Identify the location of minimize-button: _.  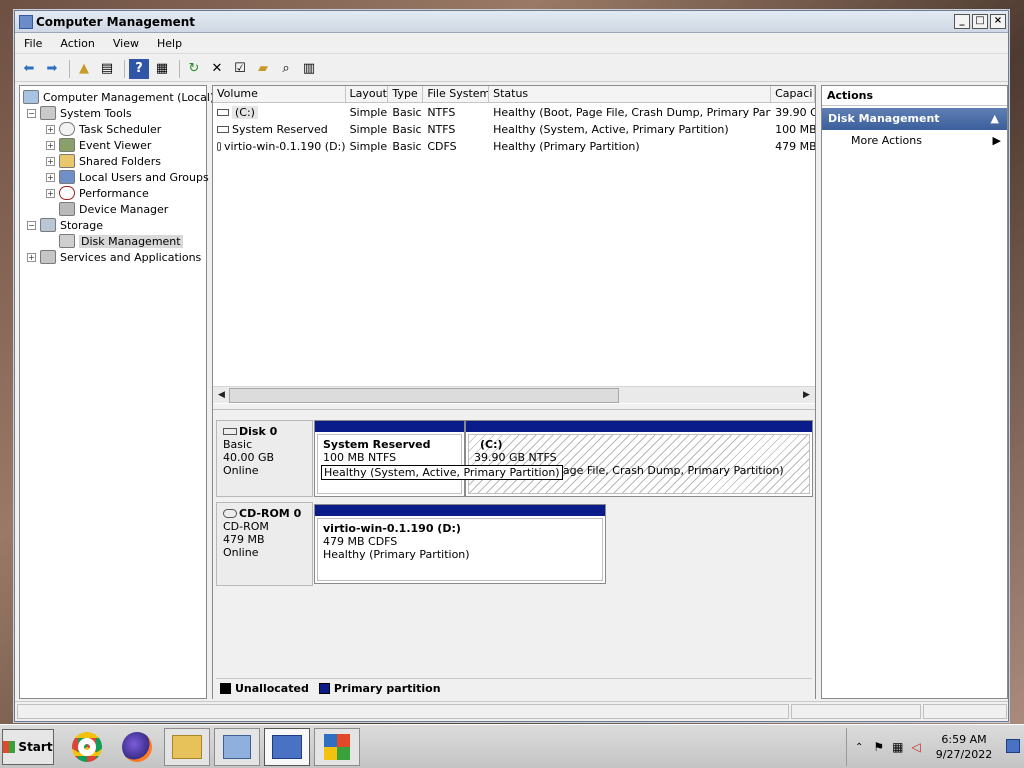
(962, 21).